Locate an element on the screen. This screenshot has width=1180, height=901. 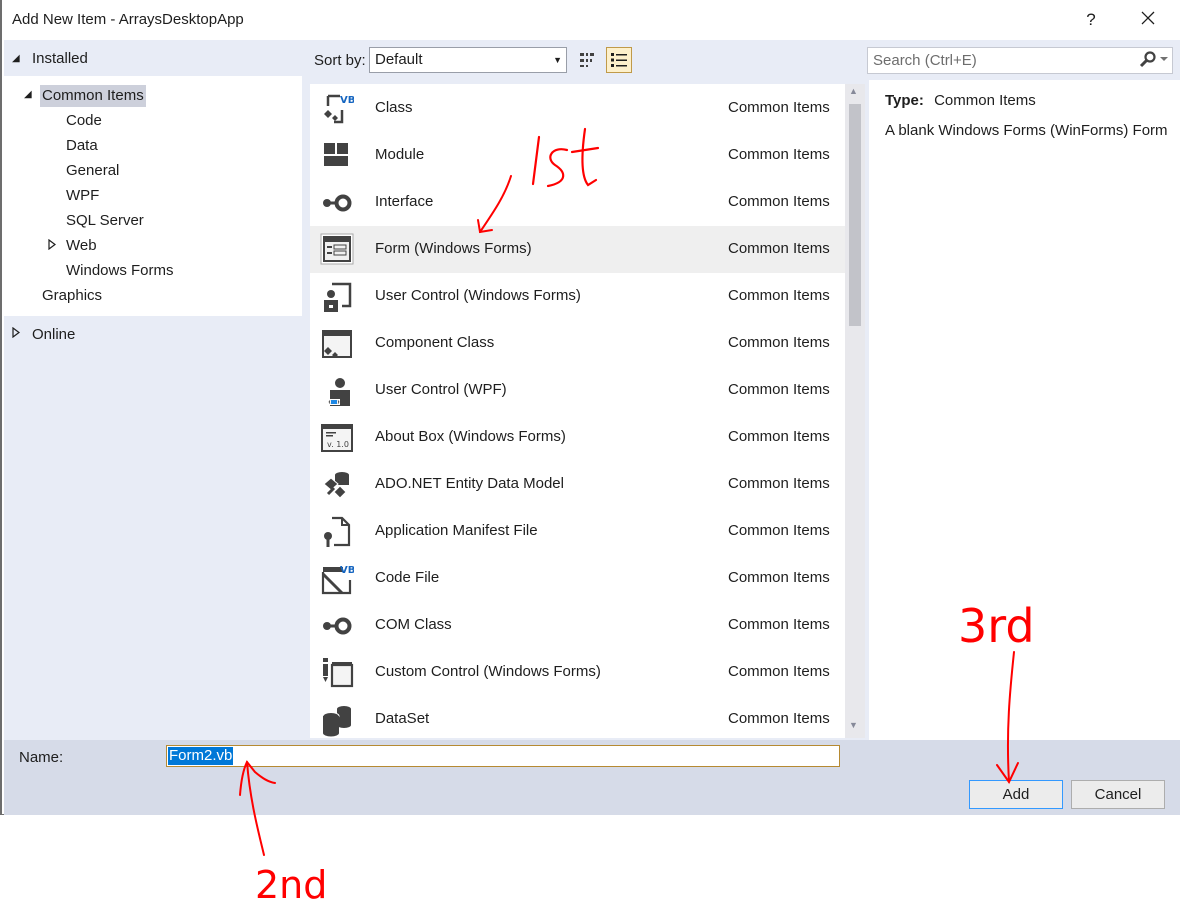
list-view-button is located at coordinates (619, 60).